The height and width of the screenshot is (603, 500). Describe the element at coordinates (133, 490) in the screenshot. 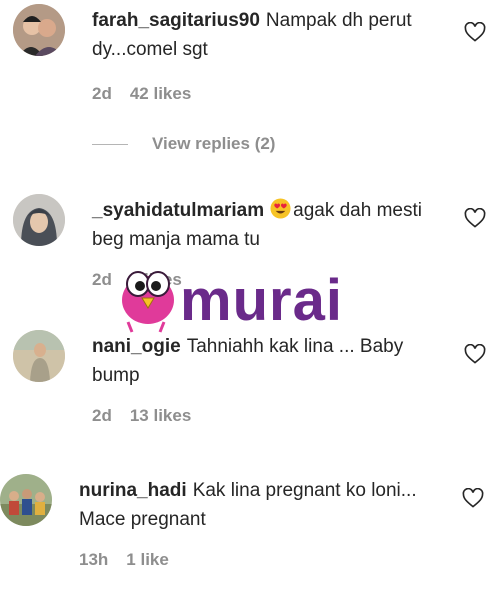

I see `comment-username: nurina_hadi` at that location.